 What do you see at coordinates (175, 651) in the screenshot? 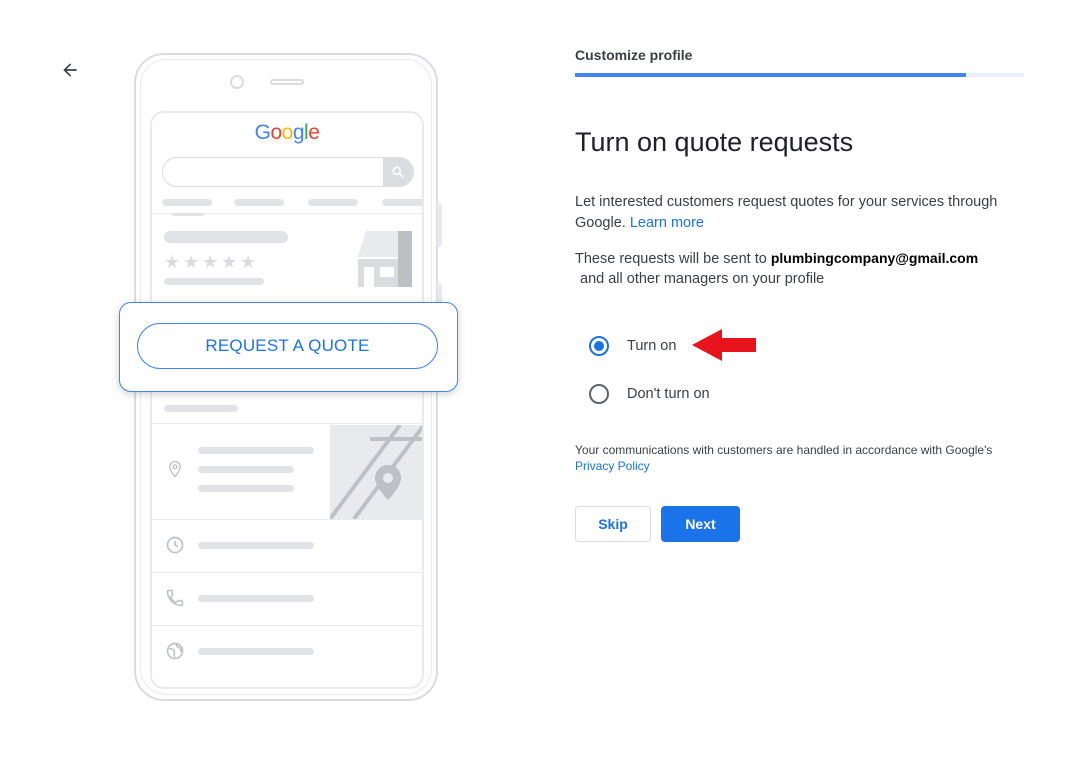
I see `globe-icon` at bounding box center [175, 651].